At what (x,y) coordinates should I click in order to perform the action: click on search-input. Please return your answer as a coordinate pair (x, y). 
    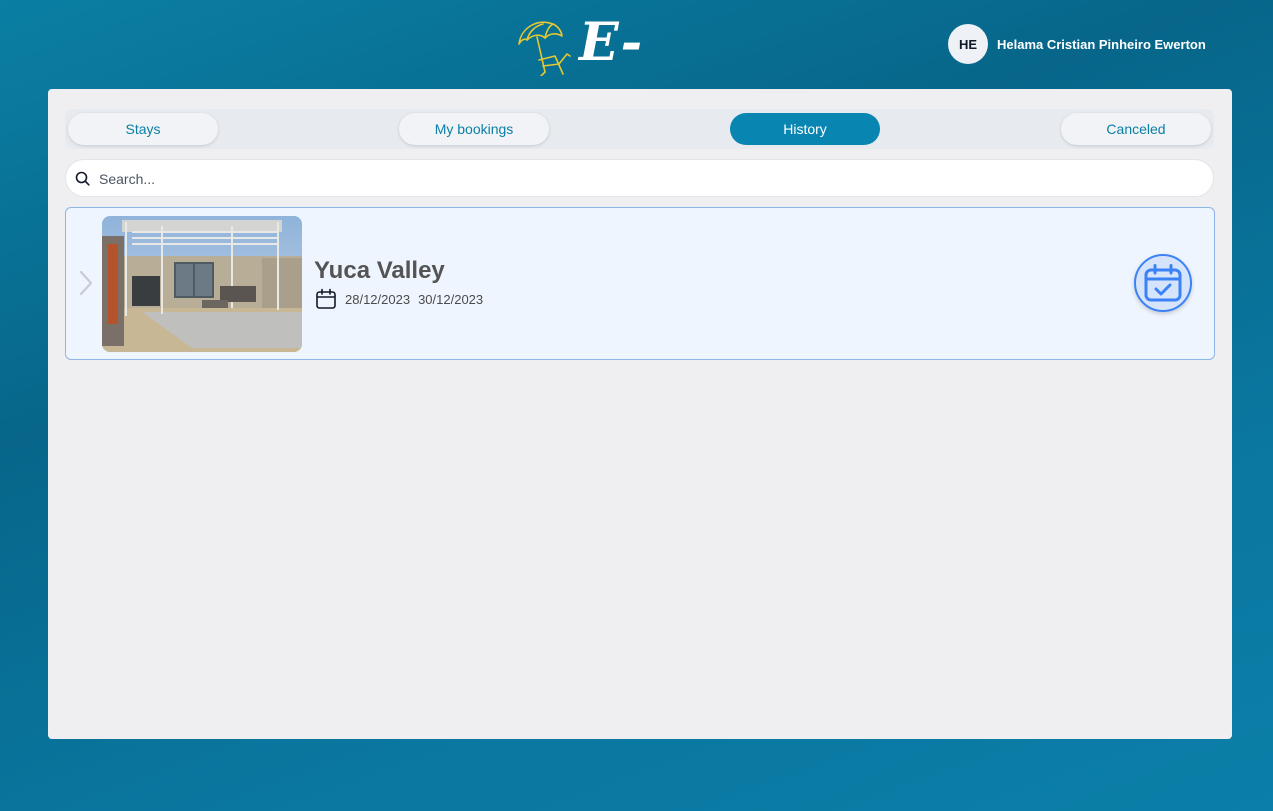
    Looking at the image, I should click on (649, 179).